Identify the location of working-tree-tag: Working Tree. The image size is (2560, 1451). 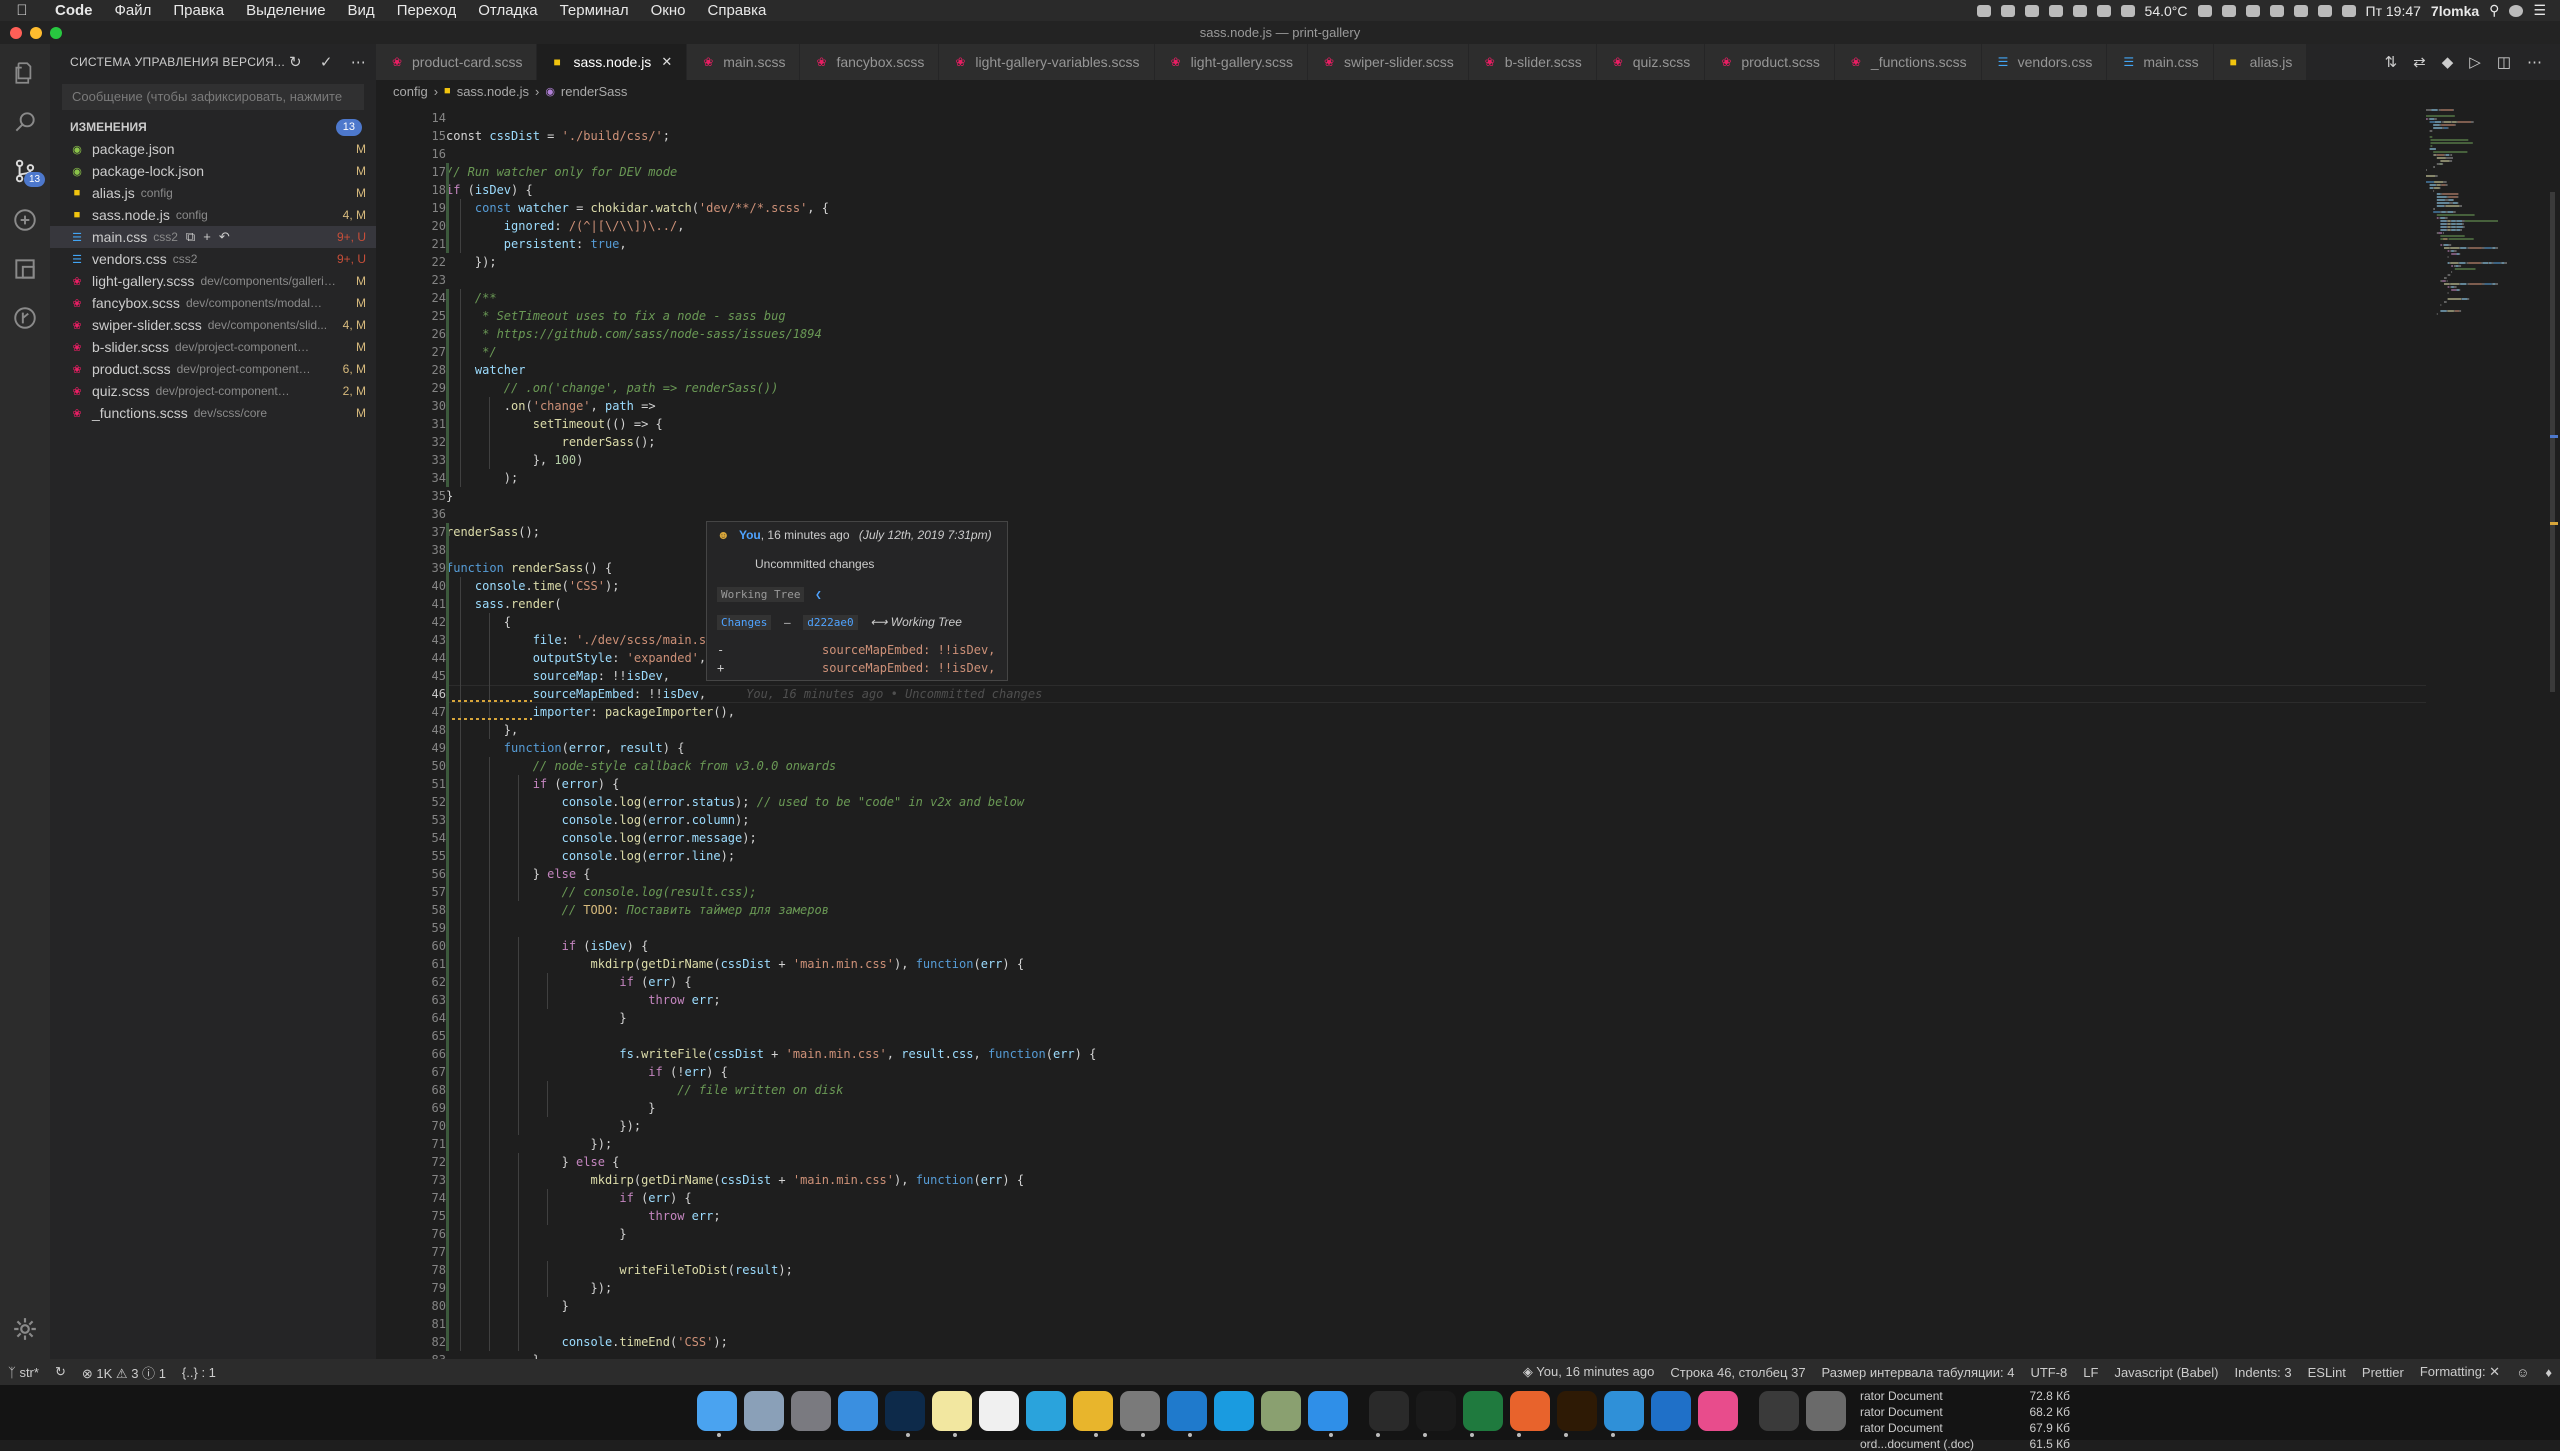
(761, 594).